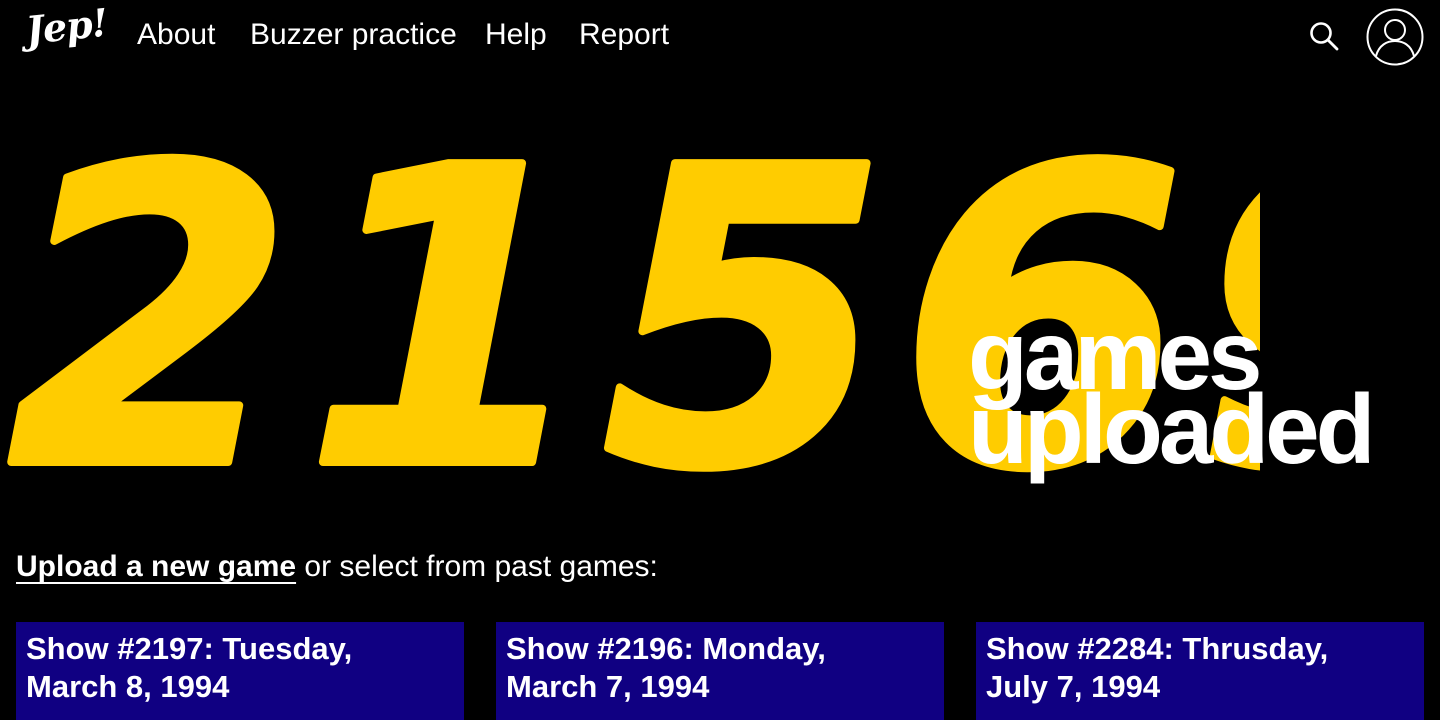  Describe the element at coordinates (624, 35) in the screenshot. I see `nav-report: Report` at that location.